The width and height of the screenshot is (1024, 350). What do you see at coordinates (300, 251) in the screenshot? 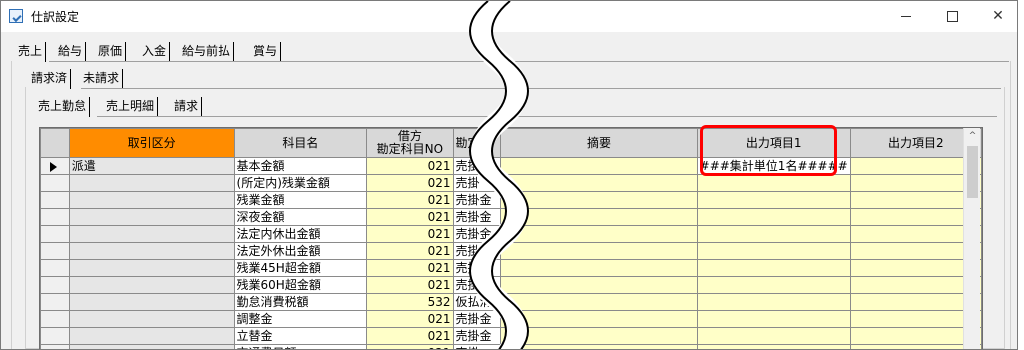
I see `account-name-cell: 法定外休出金額` at bounding box center [300, 251].